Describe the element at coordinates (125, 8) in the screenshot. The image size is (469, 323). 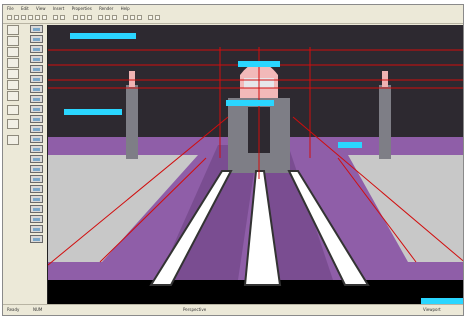
I see `menu-help: Help` at that location.